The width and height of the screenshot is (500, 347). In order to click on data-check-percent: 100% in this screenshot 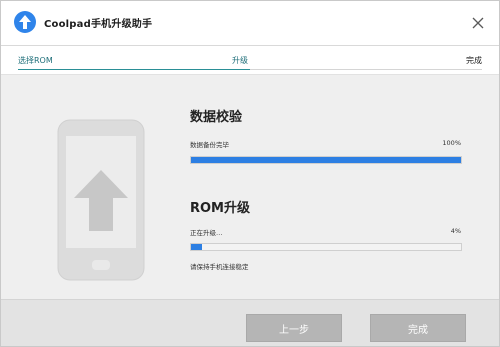, I will do `click(451, 143)`.